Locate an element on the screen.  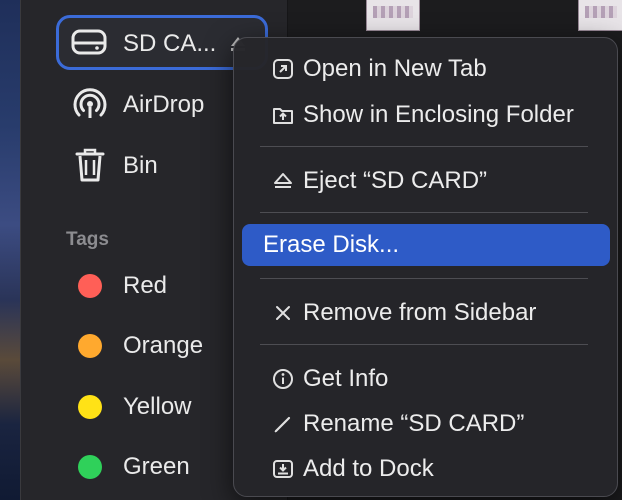
info-icon is located at coordinates (283, 379).